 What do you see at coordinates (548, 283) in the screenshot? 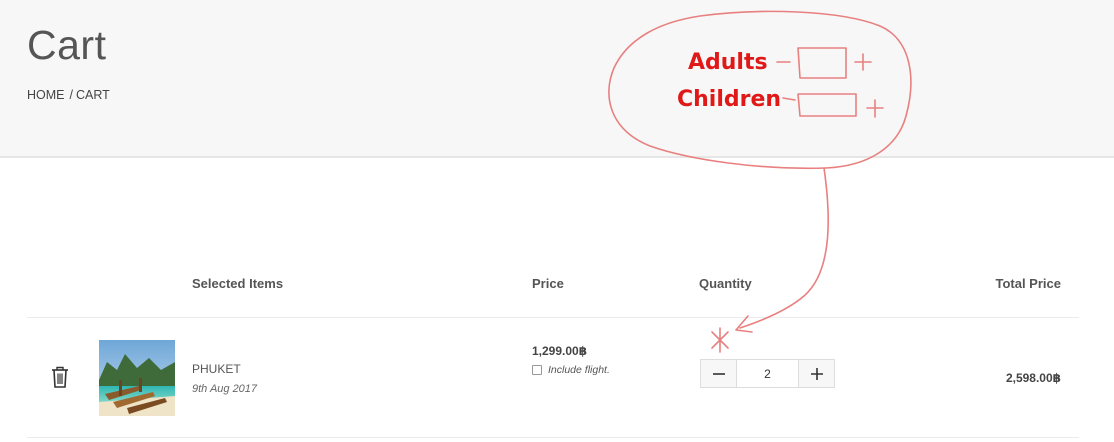
I see `column-header-price: Price` at bounding box center [548, 283].